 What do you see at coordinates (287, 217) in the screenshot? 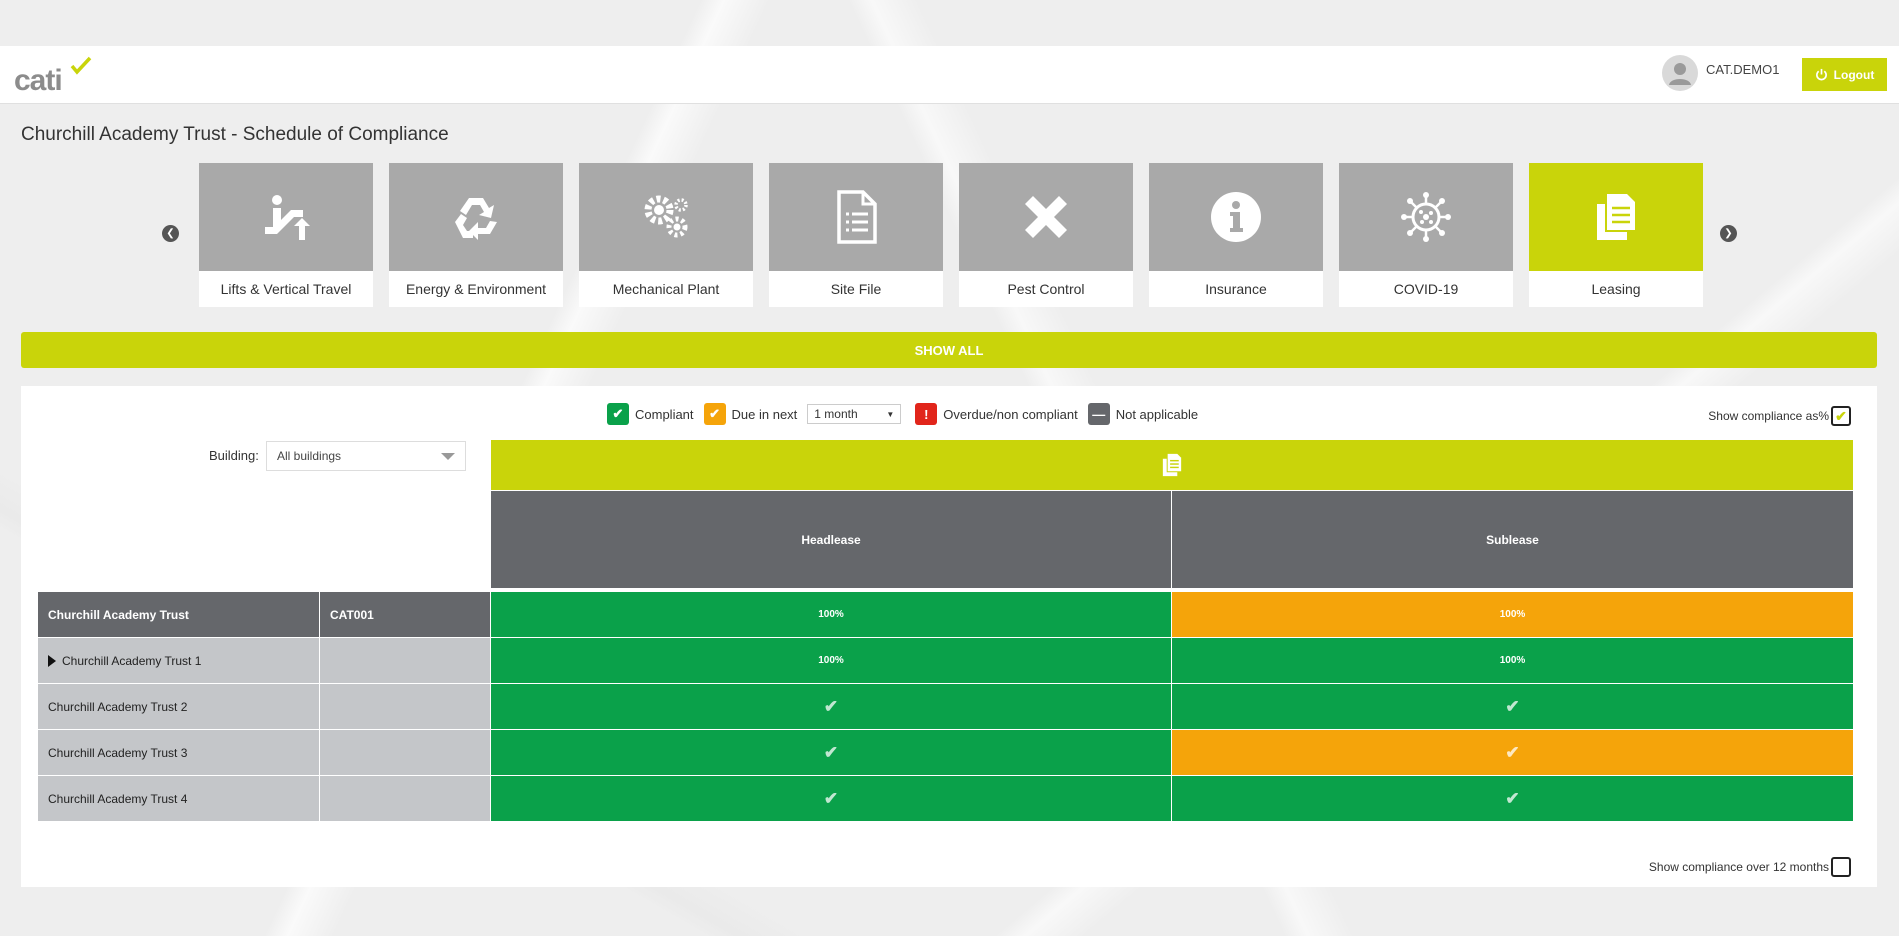
I see `escalator-icon` at bounding box center [287, 217].